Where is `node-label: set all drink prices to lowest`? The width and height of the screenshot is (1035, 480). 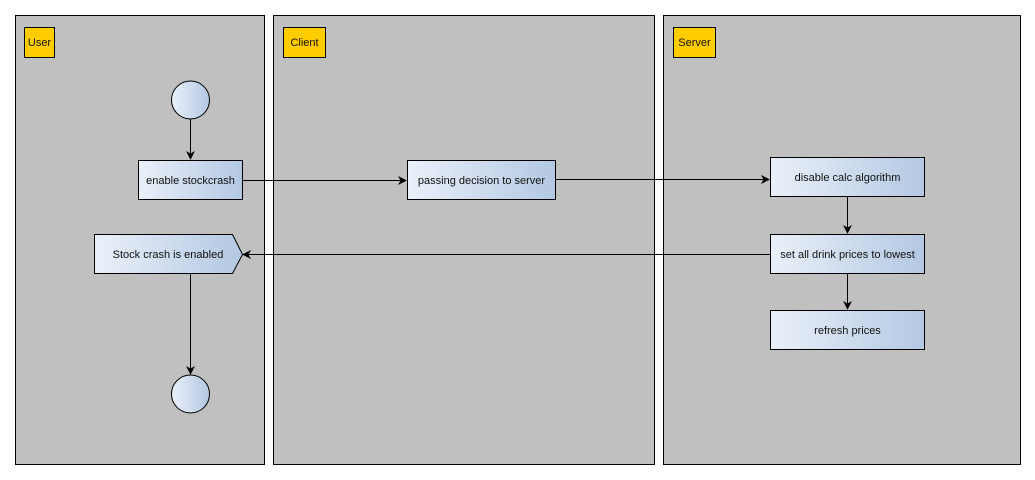
node-label: set all drink prices to lowest is located at coordinates (847, 255).